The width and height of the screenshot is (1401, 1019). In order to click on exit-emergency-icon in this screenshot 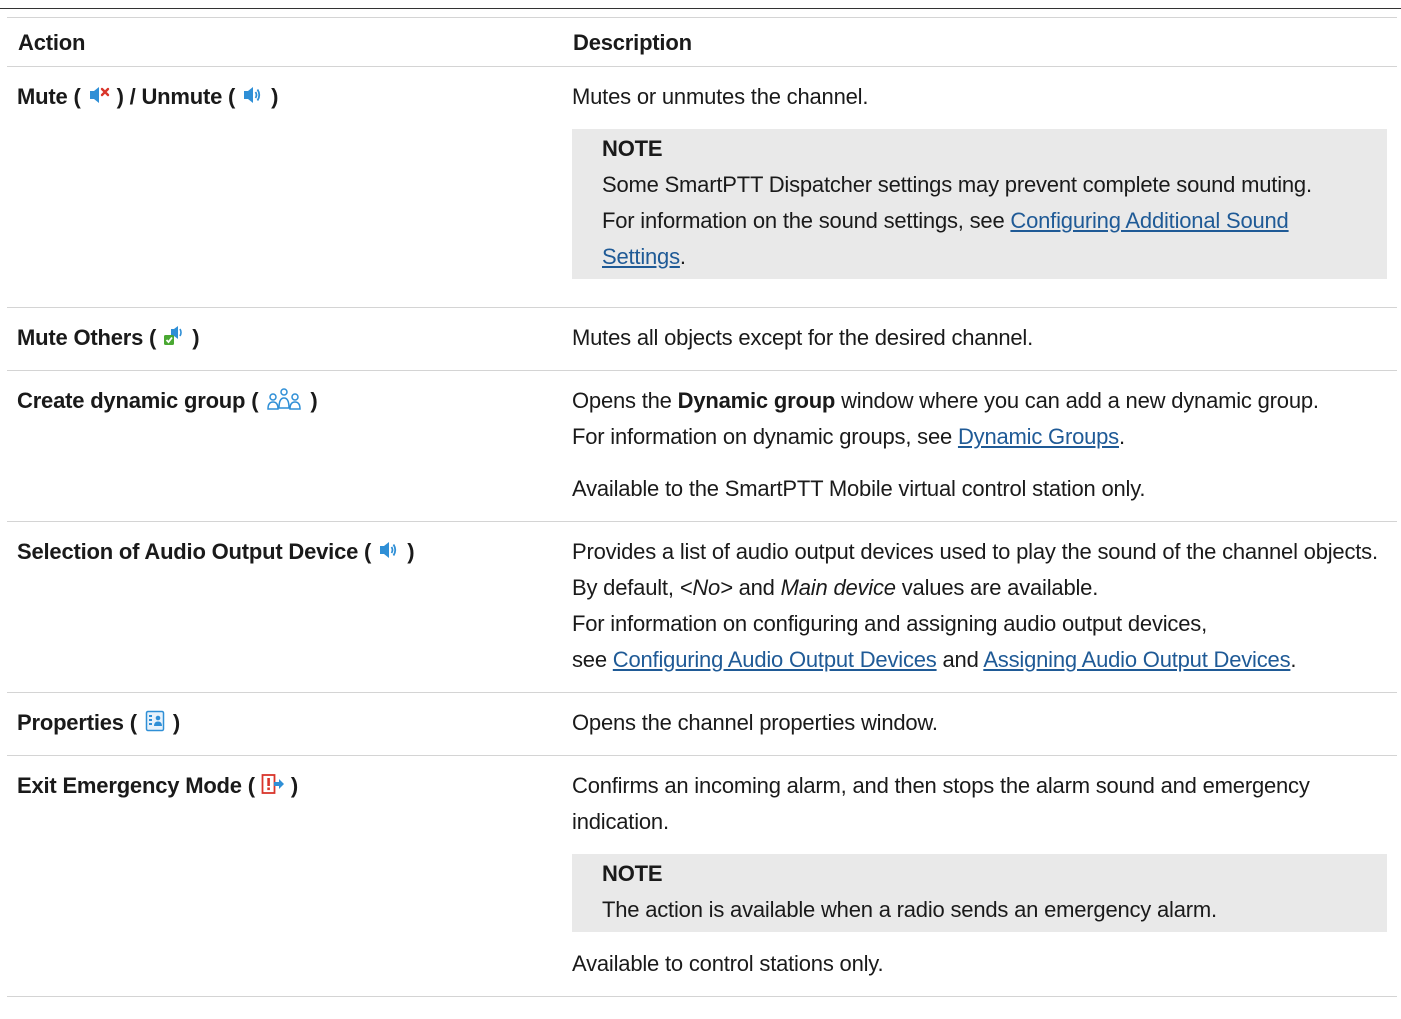, I will do `click(273, 784)`.